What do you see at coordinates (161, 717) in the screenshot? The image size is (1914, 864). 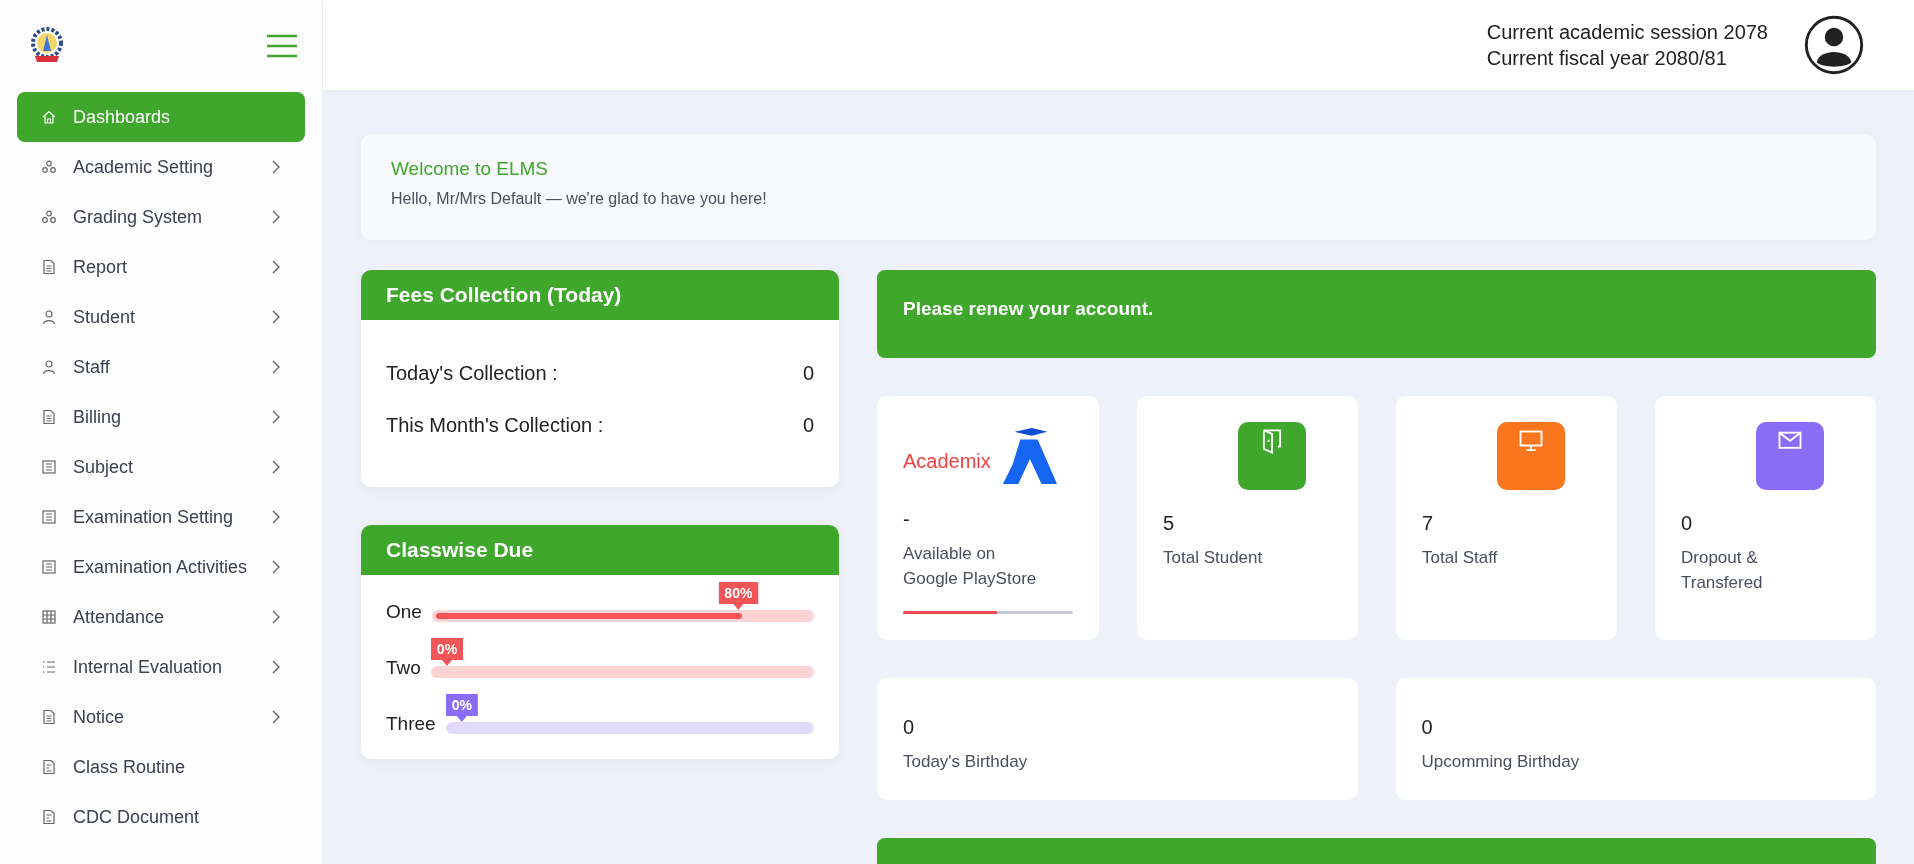 I see `sidebar-item: Notice` at bounding box center [161, 717].